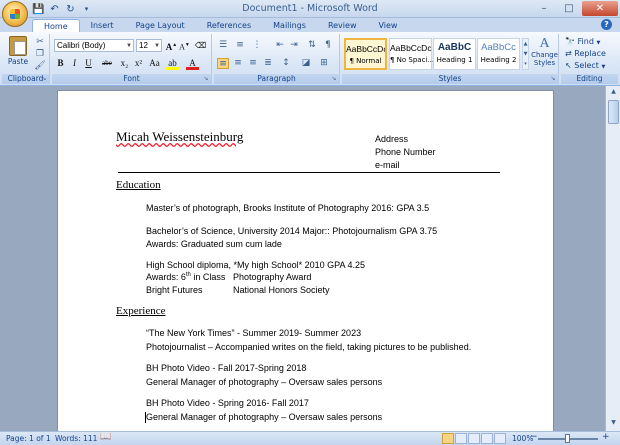 This screenshot has width=620, height=445. What do you see at coordinates (238, 63) in the screenshot?
I see `align-center-icon: ≡` at bounding box center [238, 63].